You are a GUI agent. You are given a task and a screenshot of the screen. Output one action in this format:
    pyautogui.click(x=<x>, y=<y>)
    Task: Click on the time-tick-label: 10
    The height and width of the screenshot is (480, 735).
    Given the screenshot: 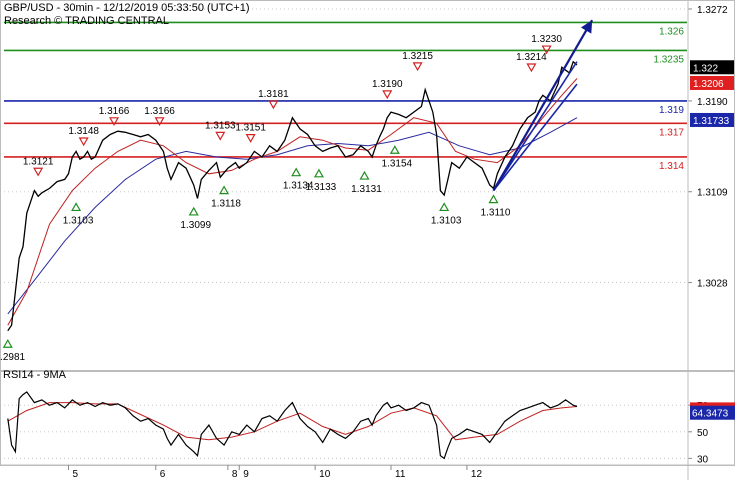 What is the action you would take?
    pyautogui.click(x=325, y=474)
    